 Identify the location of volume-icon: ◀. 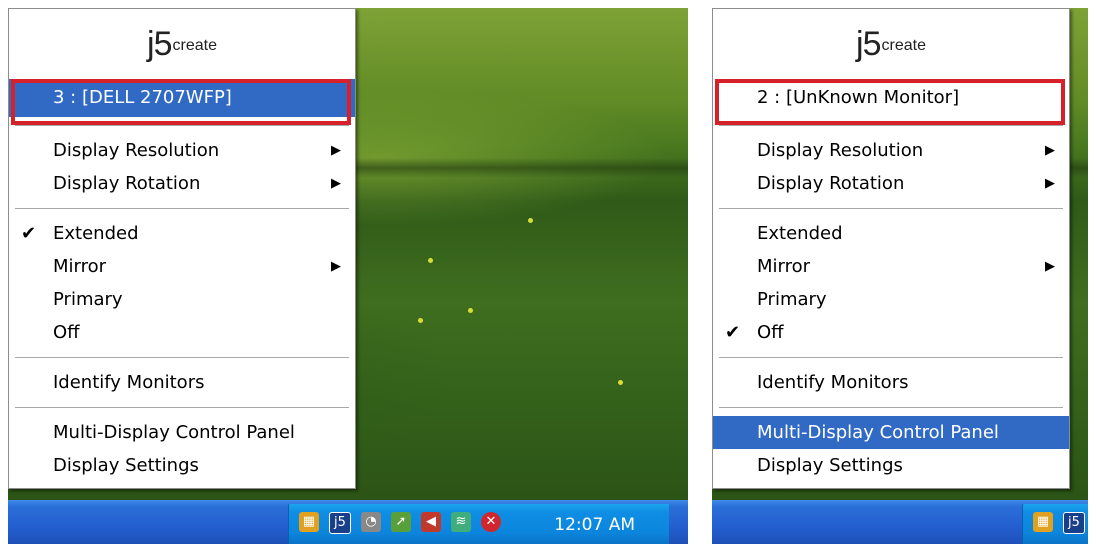
(431, 522).